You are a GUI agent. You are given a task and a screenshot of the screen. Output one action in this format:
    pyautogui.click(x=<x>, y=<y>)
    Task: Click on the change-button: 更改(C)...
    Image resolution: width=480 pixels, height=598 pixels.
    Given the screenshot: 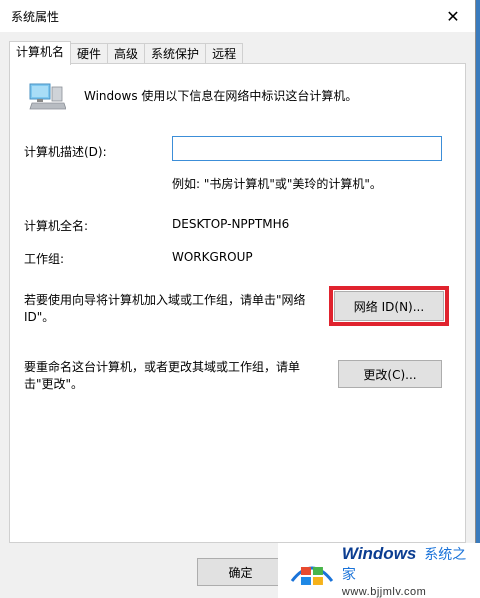 What is the action you would take?
    pyautogui.click(x=390, y=374)
    